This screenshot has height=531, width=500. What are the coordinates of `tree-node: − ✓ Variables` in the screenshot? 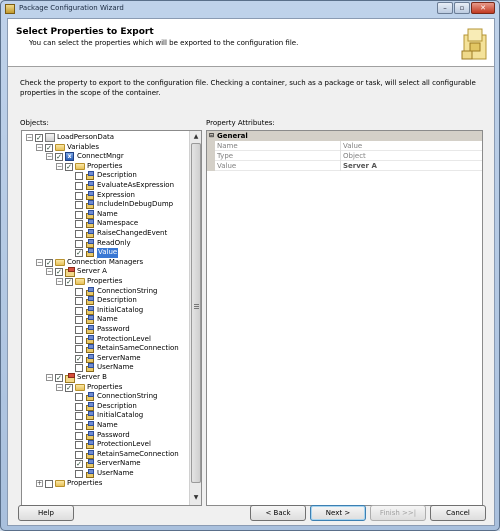 It's located at (105, 148).